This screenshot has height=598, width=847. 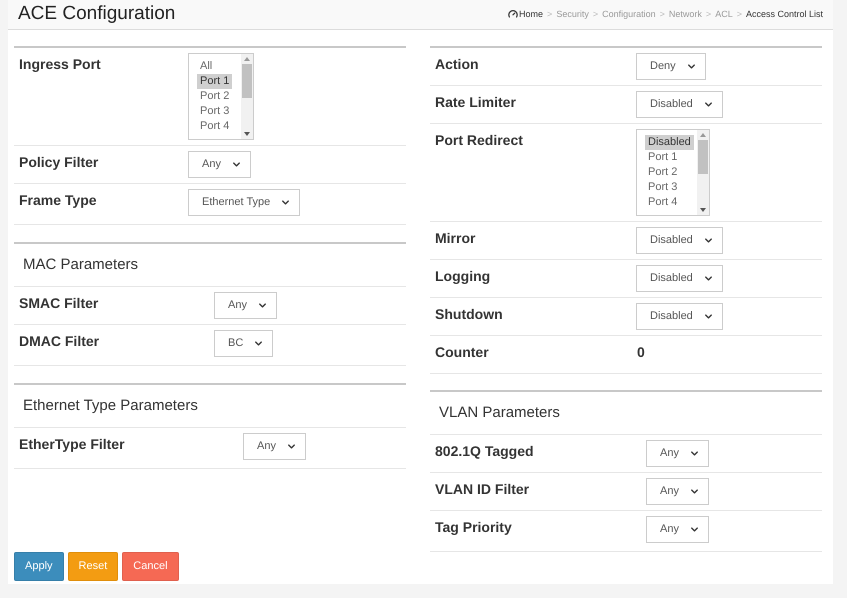 What do you see at coordinates (526, 14) in the screenshot?
I see `breadcrumb-home-link: Home` at bounding box center [526, 14].